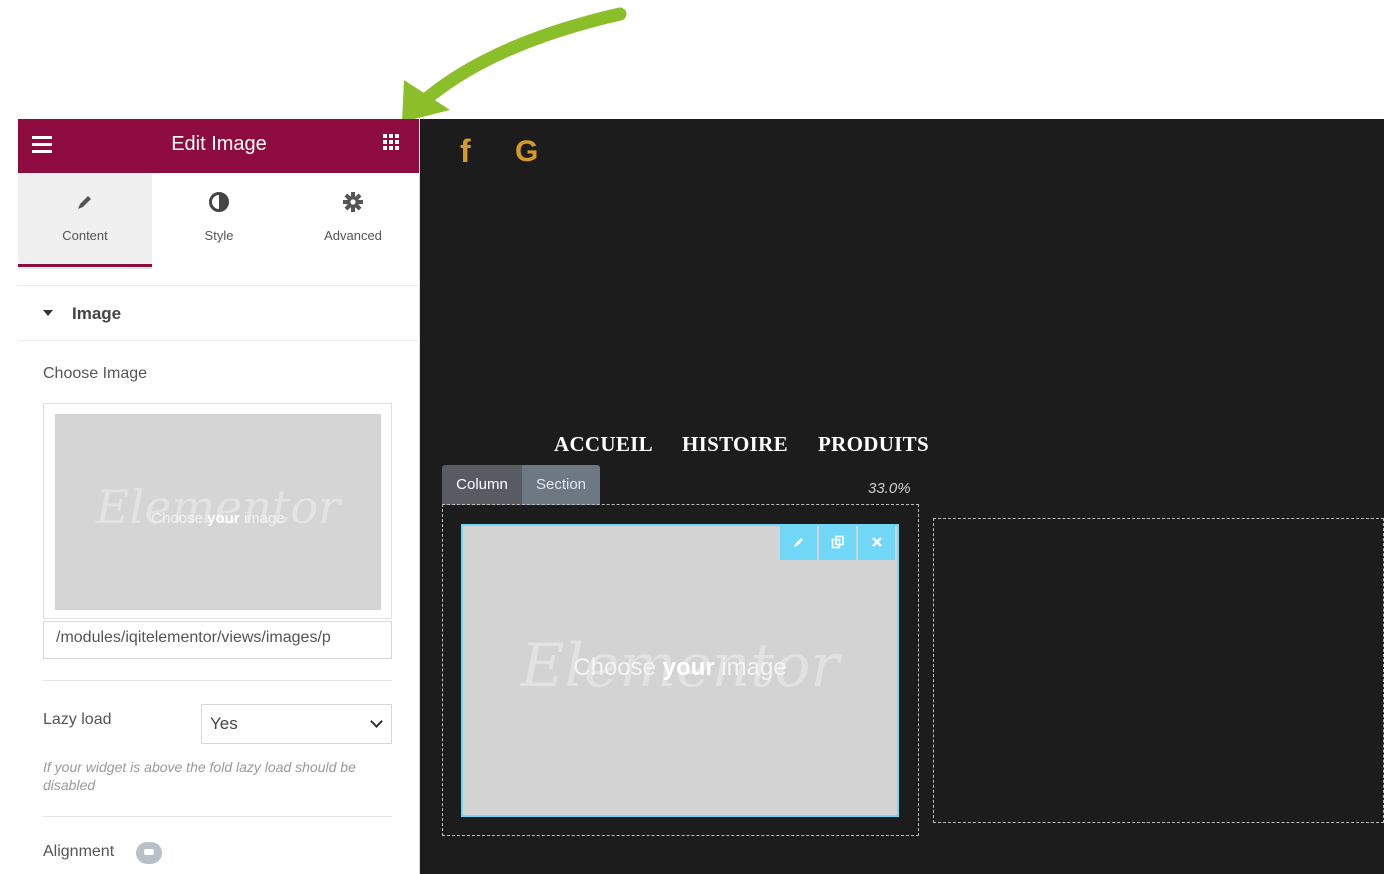  What do you see at coordinates (1158, 670) in the screenshot?
I see `empty-column-outline` at bounding box center [1158, 670].